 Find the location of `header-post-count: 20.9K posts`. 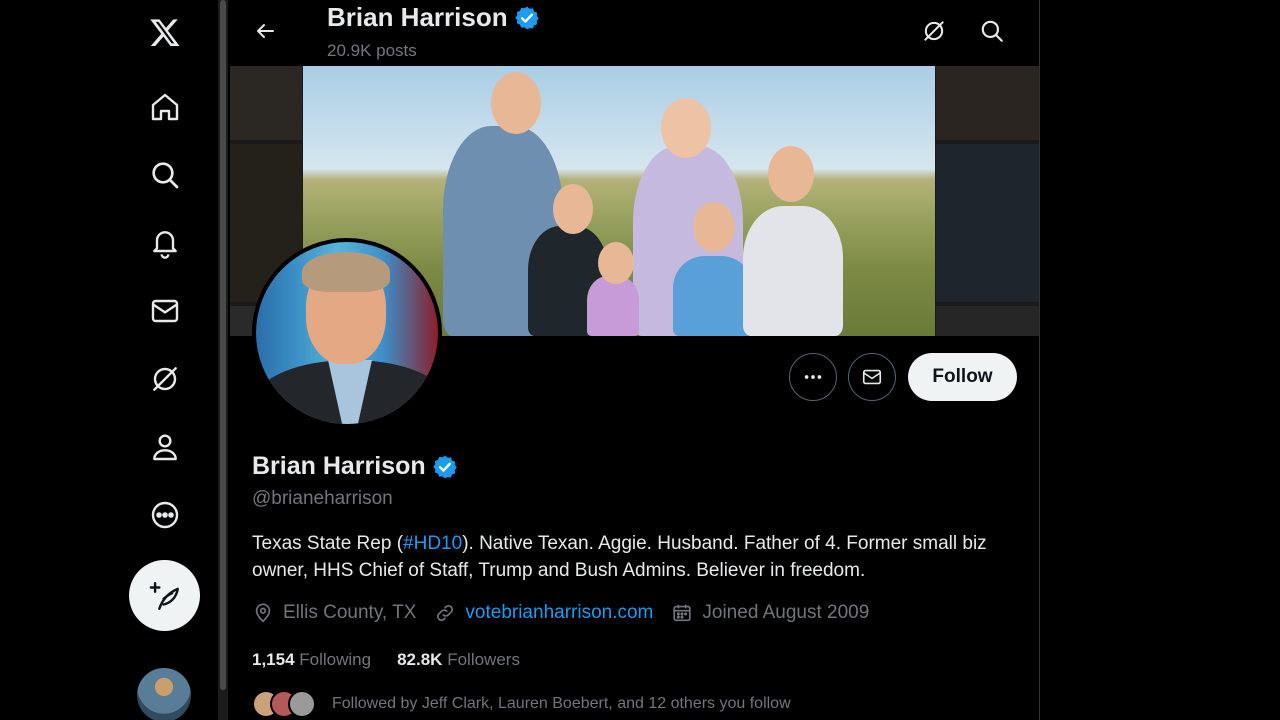

header-post-count: 20.9K posts is located at coordinates (372, 50).